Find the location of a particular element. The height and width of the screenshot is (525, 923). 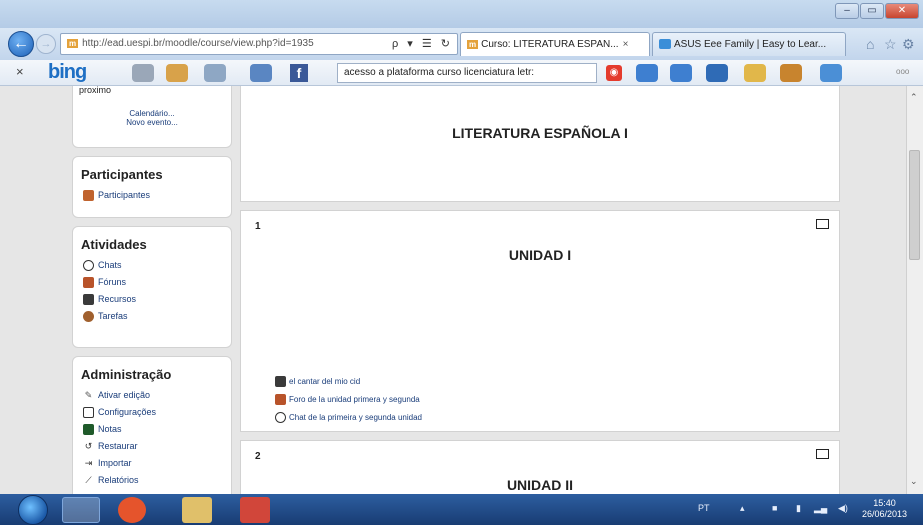

participants-title: Participantes is located at coordinates (122, 174).